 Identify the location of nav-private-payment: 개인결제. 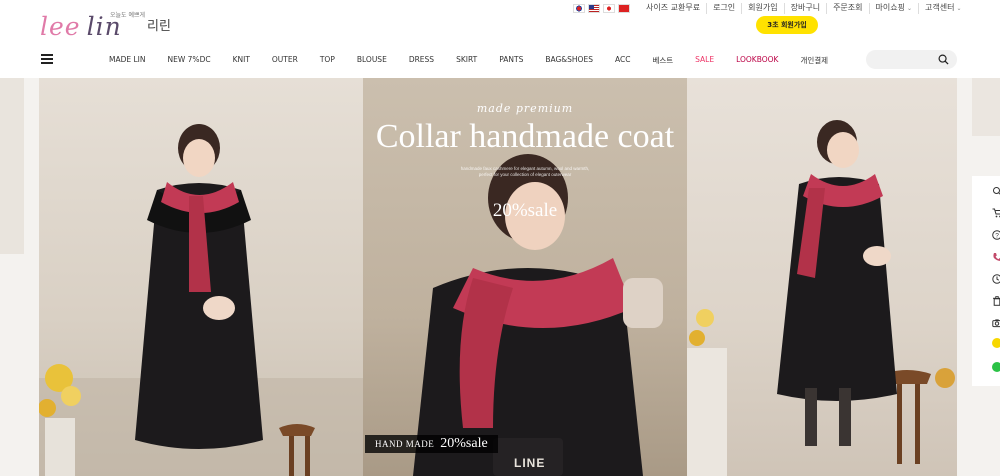
(814, 60).